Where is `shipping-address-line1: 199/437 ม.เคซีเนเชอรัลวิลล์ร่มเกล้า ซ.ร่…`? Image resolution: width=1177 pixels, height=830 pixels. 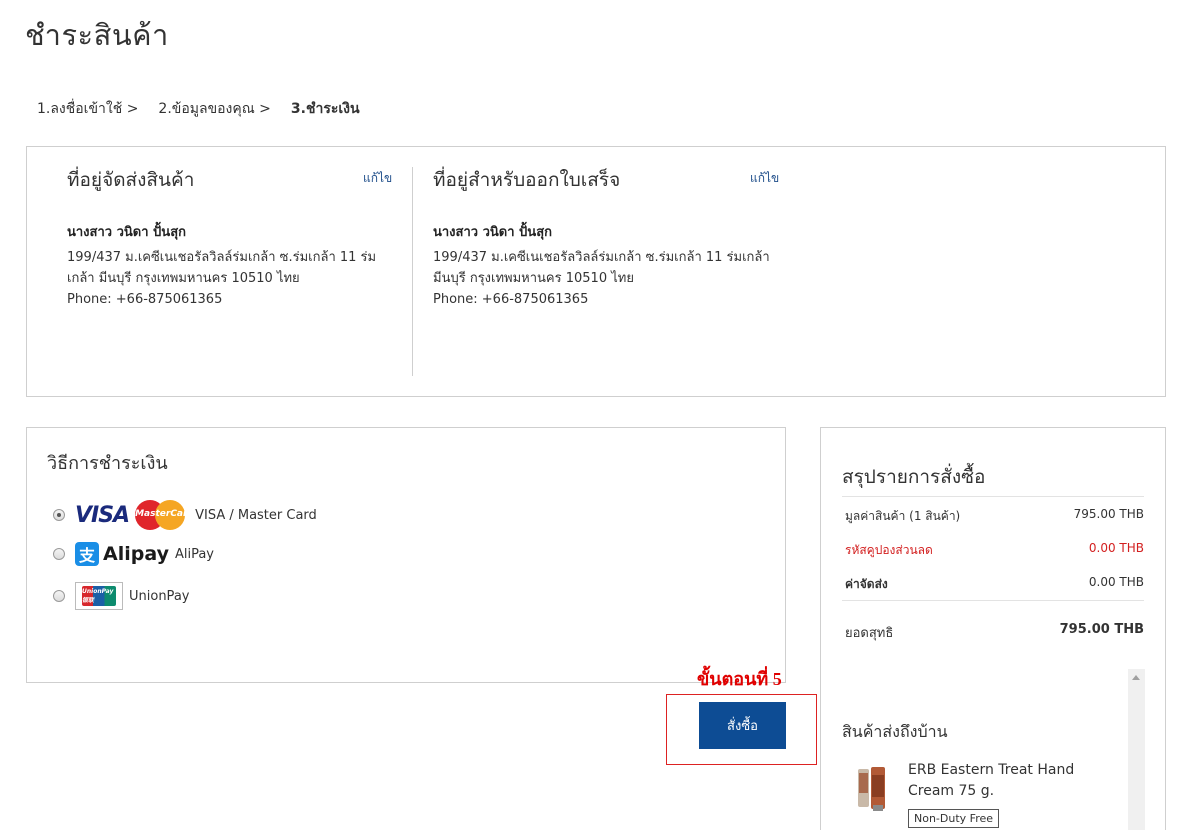 shipping-address-line1: 199/437 ม.เคซีเนเชอรัลวิลล์ร่มเกล้า ซ.ร่… is located at coordinates (222, 257).